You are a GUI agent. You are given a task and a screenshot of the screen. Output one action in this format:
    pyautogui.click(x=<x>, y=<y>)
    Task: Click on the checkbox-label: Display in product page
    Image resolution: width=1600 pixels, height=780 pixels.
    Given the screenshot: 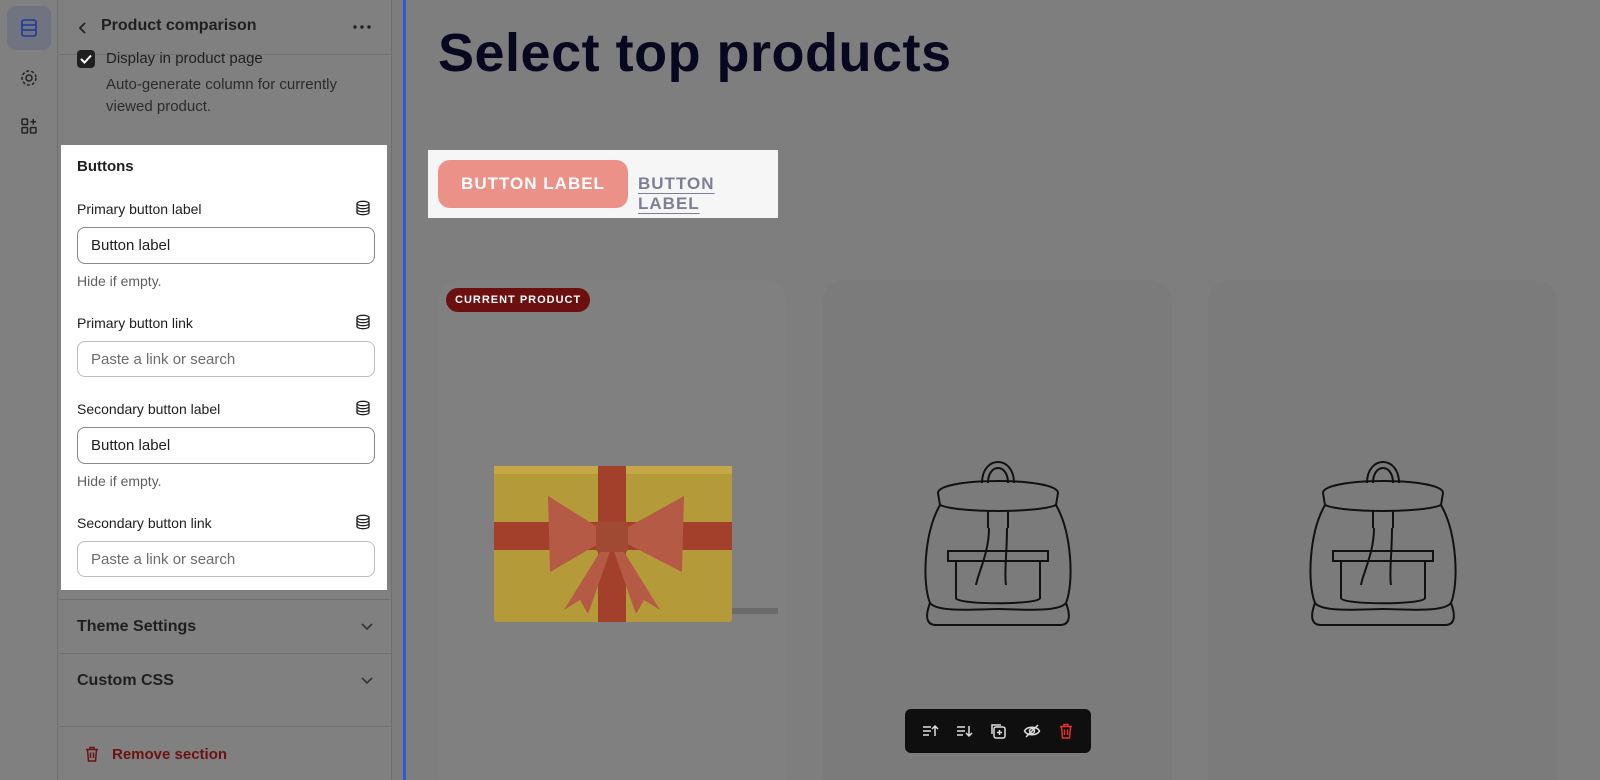 What is the action you would take?
    pyautogui.click(x=184, y=58)
    